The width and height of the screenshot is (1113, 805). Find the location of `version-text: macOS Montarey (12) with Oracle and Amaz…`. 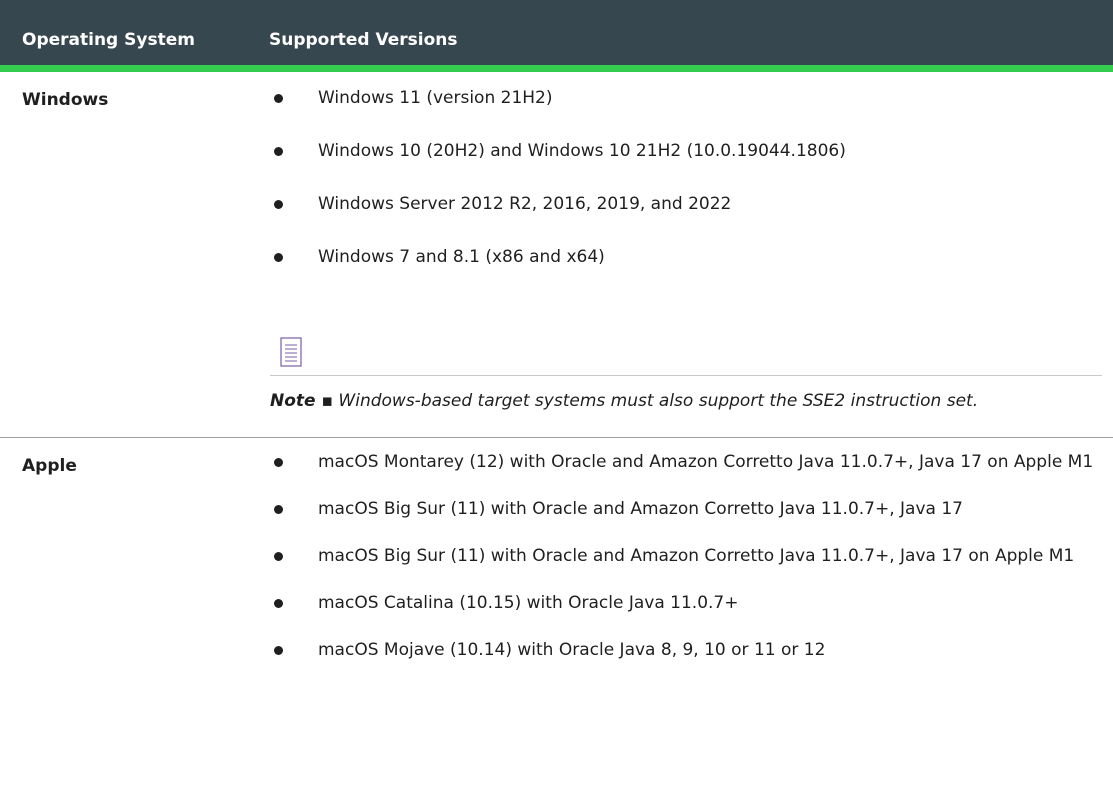

version-text: macOS Montarey (12) with Oracle and Amaz… is located at coordinates (706, 462).